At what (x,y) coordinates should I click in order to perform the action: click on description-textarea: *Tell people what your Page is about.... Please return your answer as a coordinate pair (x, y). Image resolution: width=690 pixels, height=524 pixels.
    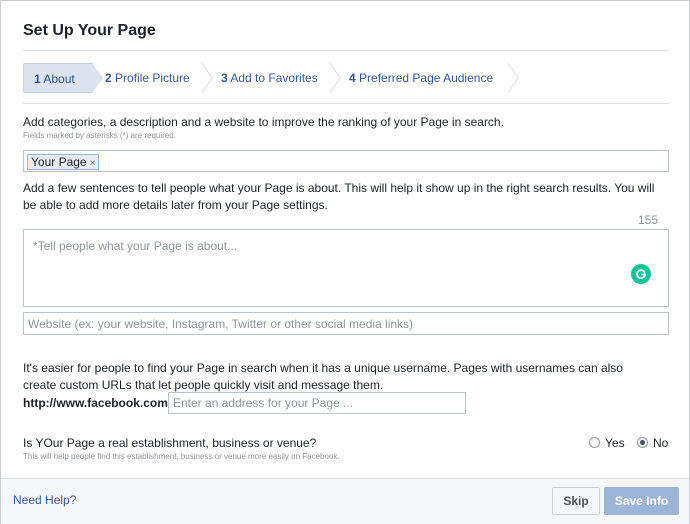
    Looking at the image, I should click on (346, 268).